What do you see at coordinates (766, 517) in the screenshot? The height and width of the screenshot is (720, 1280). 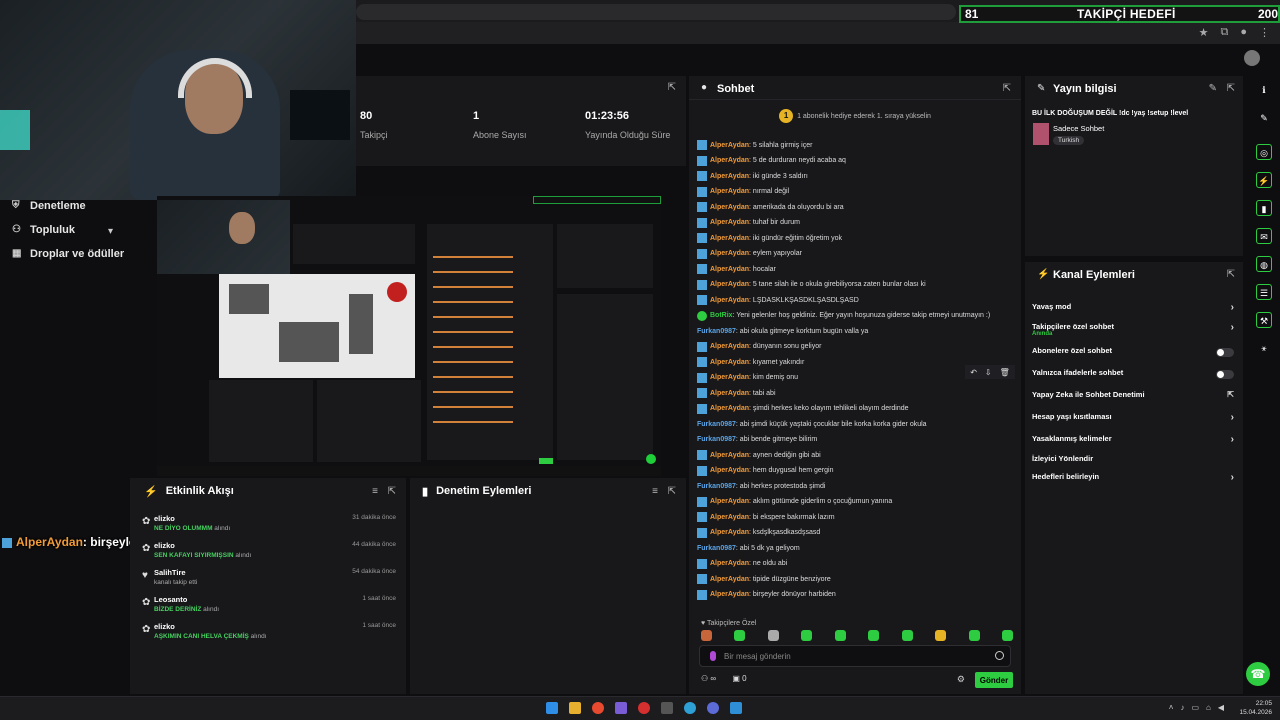 I see `chat-message: AlperAydan: bi ekspere bakırmak lazım` at bounding box center [766, 517].